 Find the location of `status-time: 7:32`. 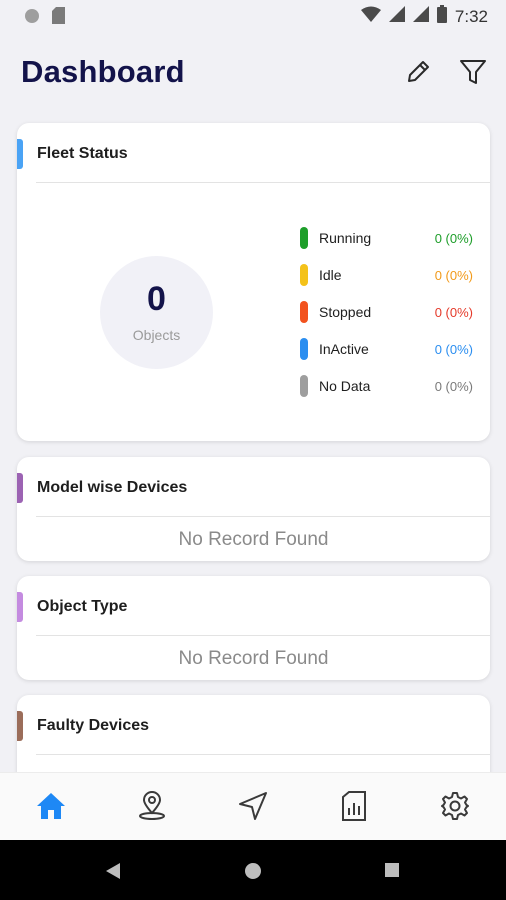

status-time: 7:32 is located at coordinates (471, 16).